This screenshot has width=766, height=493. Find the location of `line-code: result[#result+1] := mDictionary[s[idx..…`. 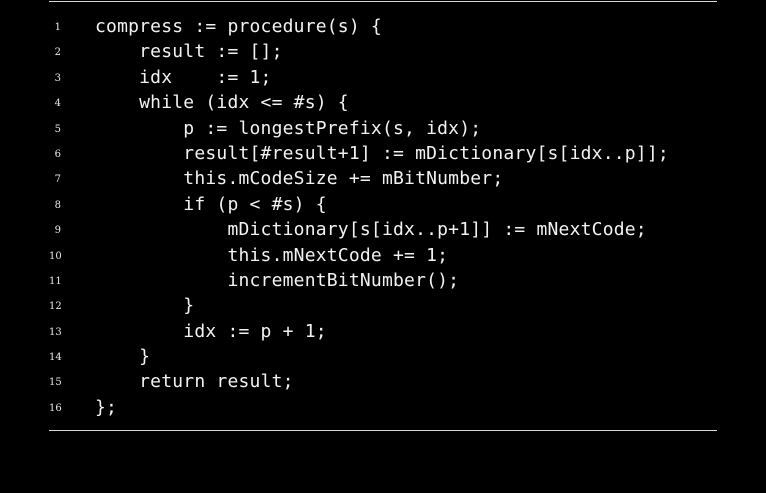

line-code: result[#result+1] := mDictionary[s[idx..… is located at coordinates (382, 153).